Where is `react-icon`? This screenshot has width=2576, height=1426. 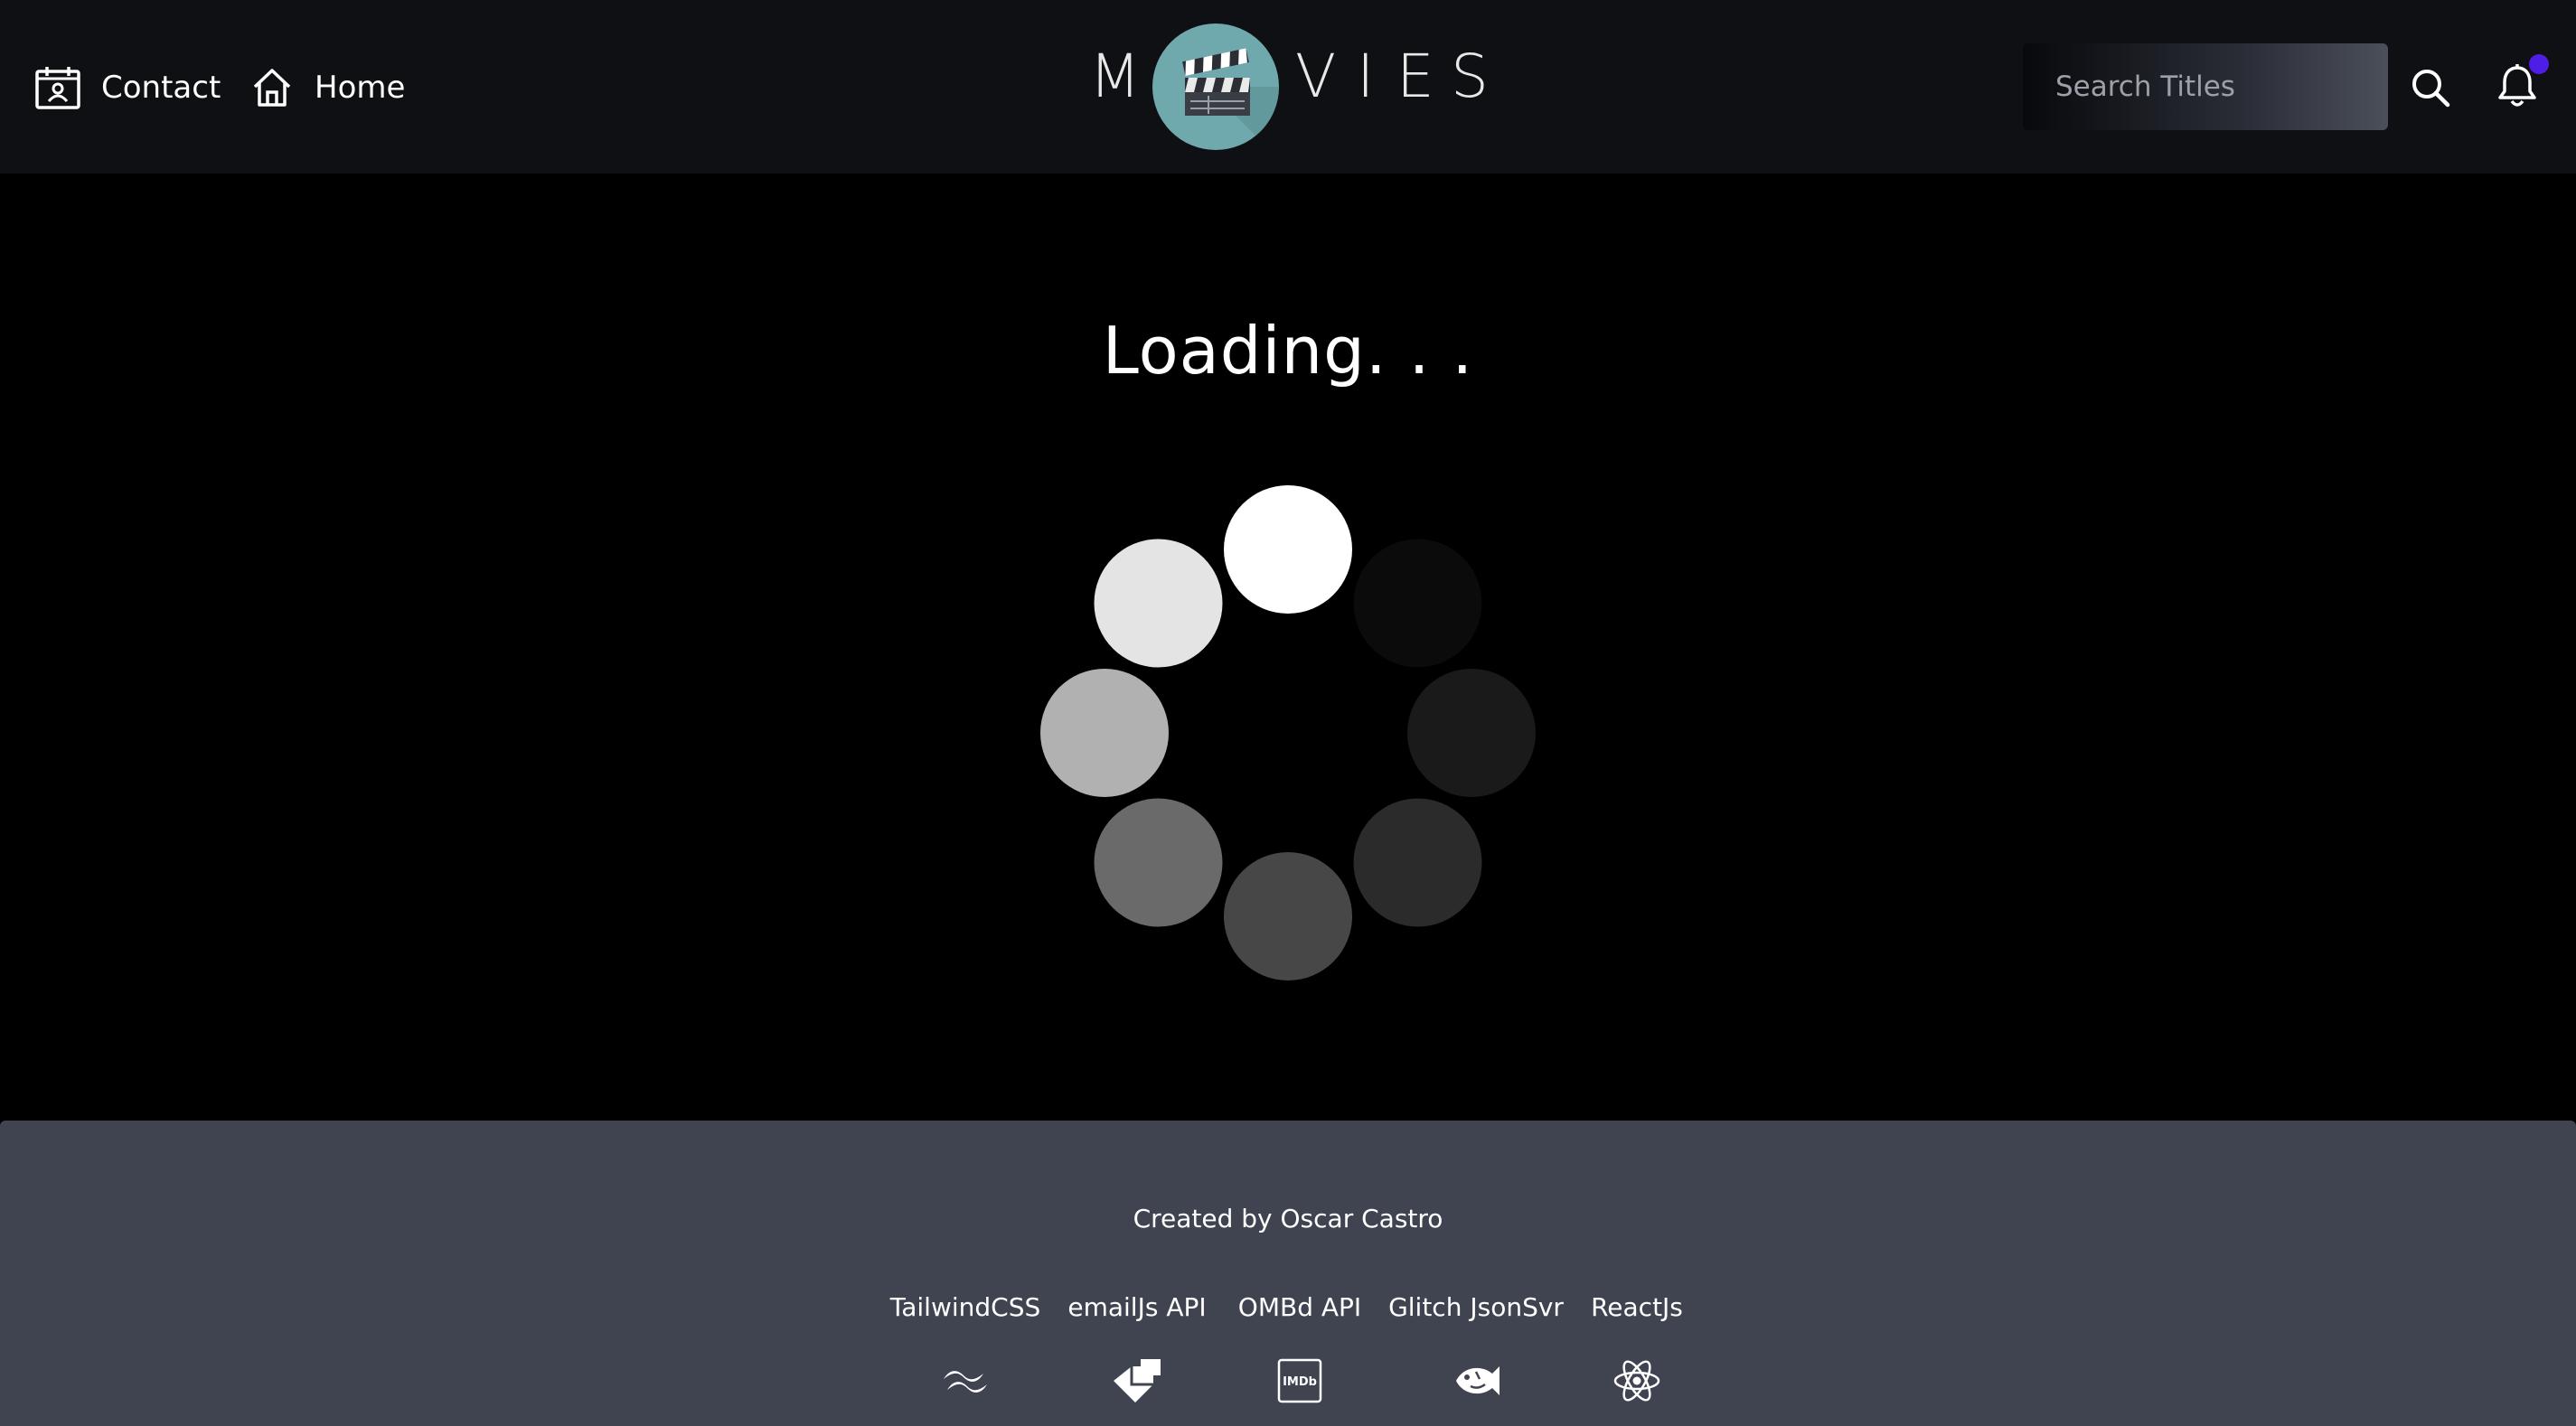
react-icon is located at coordinates (1637, 1381).